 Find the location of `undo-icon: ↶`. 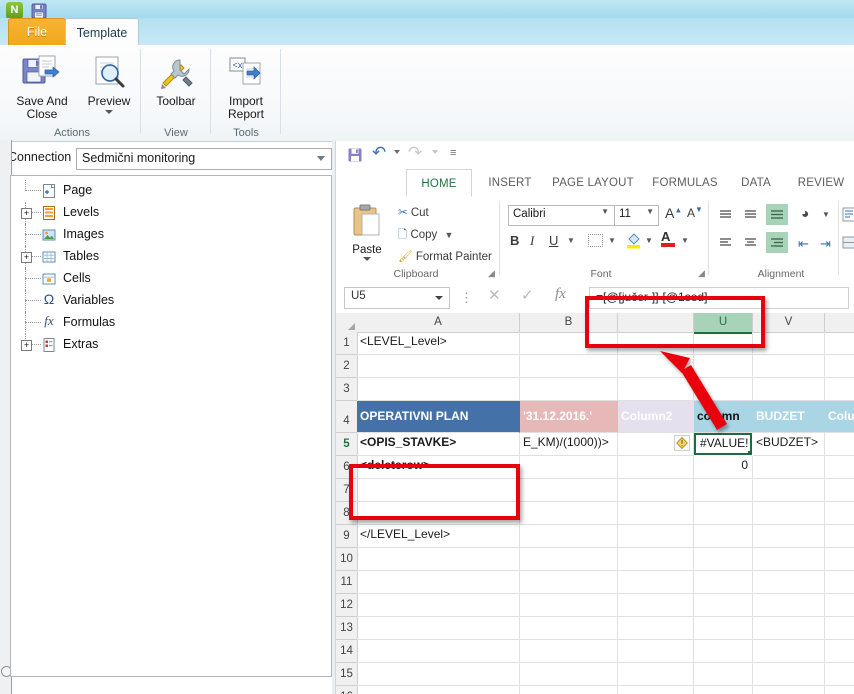

undo-icon: ↶ is located at coordinates (379, 153).